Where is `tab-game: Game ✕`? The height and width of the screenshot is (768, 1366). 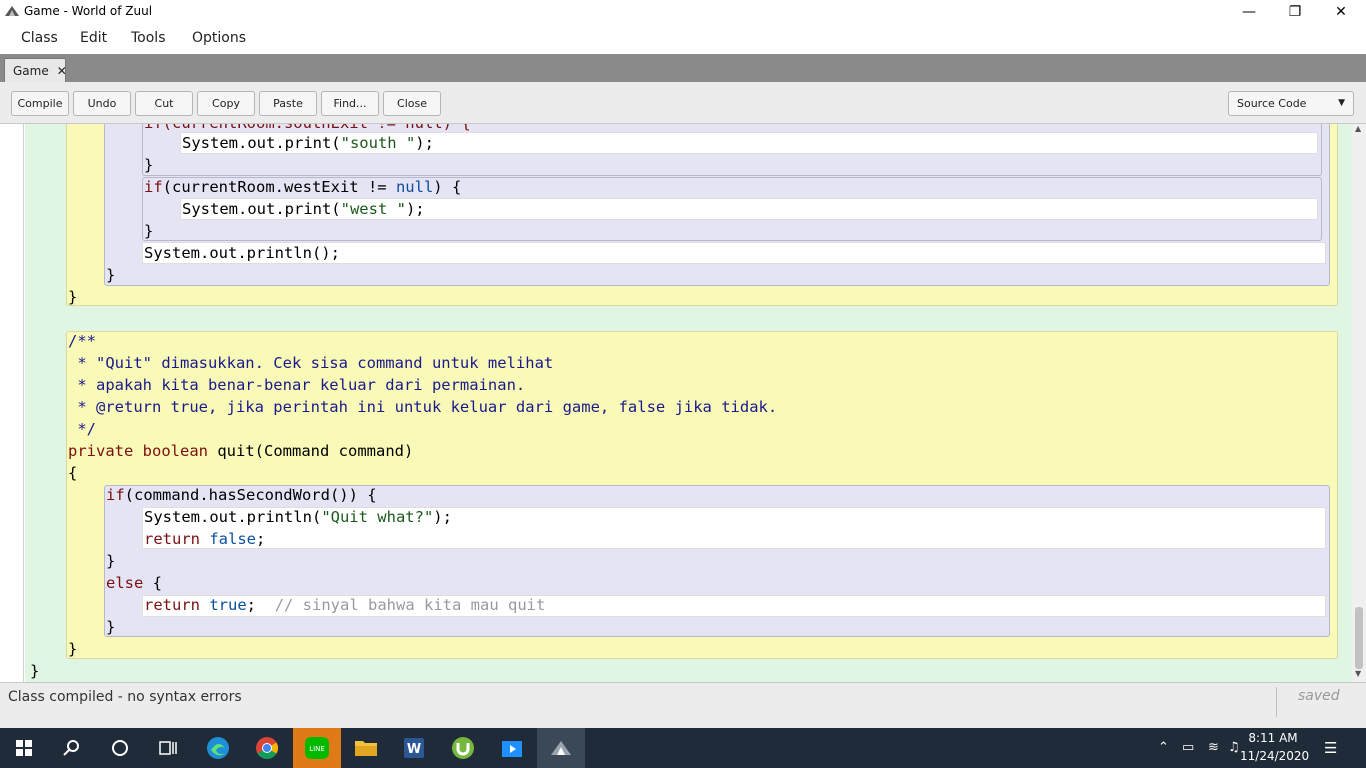 tab-game: Game ✕ is located at coordinates (35, 70).